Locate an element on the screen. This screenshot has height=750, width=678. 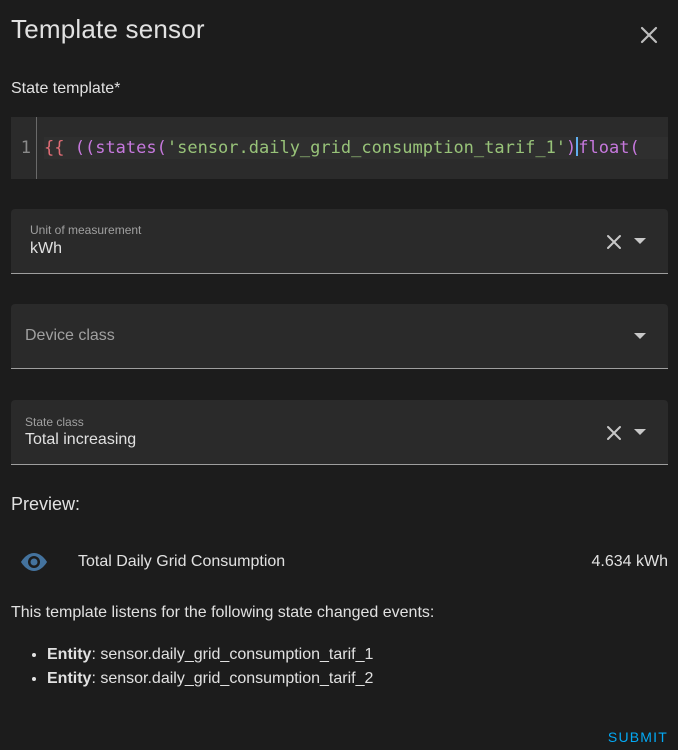
code-token-close-paren: ) is located at coordinates (571, 148).